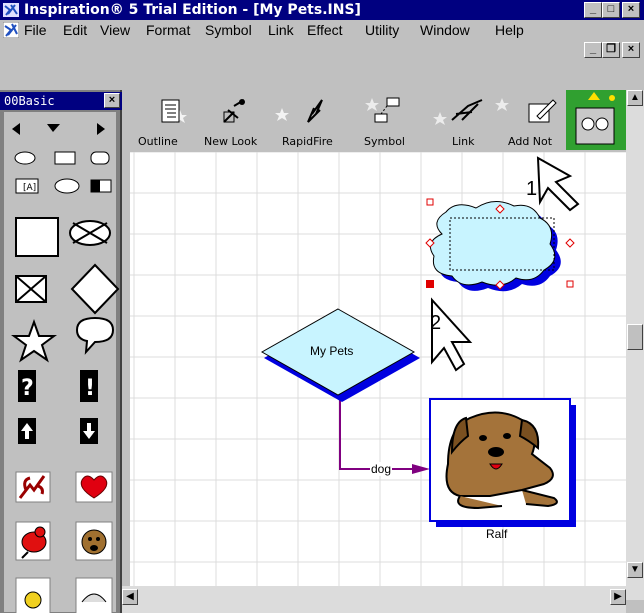 Image resolution: width=644 pixels, height=613 pixels. Describe the element at coordinates (235, 111) in the screenshot. I see `new-look-icon` at that location.